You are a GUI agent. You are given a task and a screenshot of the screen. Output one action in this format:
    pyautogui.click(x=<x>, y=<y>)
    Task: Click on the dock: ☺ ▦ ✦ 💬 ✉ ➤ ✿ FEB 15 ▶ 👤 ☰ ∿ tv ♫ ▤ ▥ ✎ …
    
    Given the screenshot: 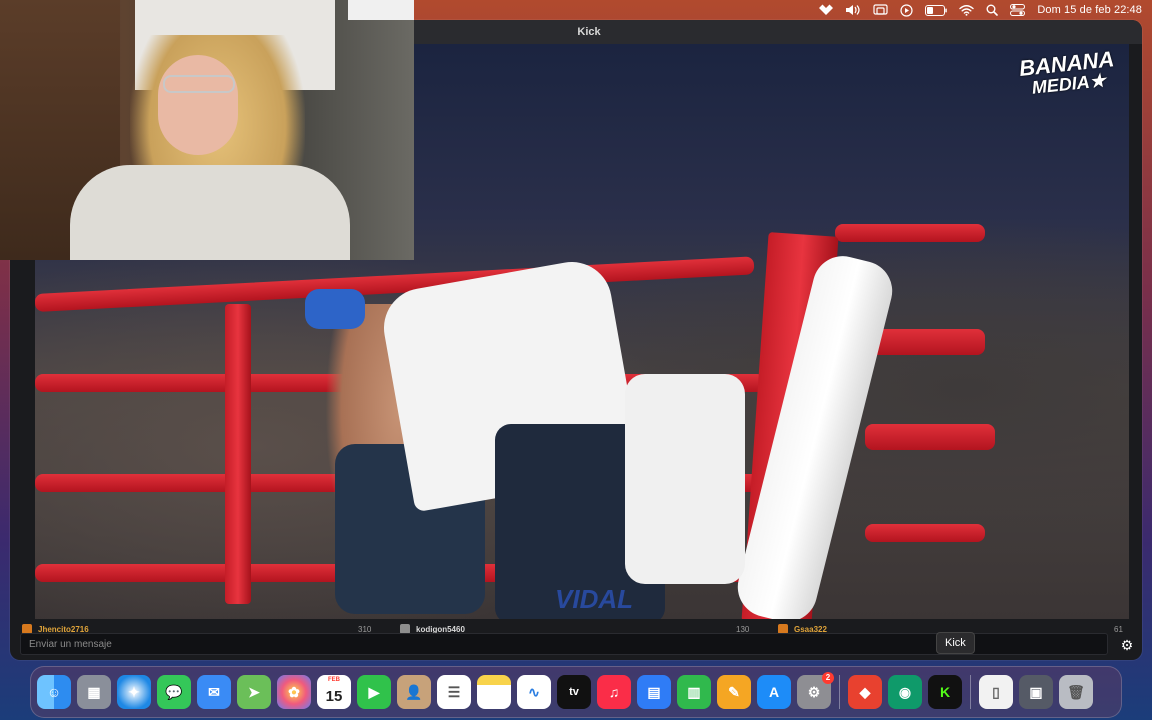 What is the action you would take?
    pyautogui.click(x=576, y=692)
    